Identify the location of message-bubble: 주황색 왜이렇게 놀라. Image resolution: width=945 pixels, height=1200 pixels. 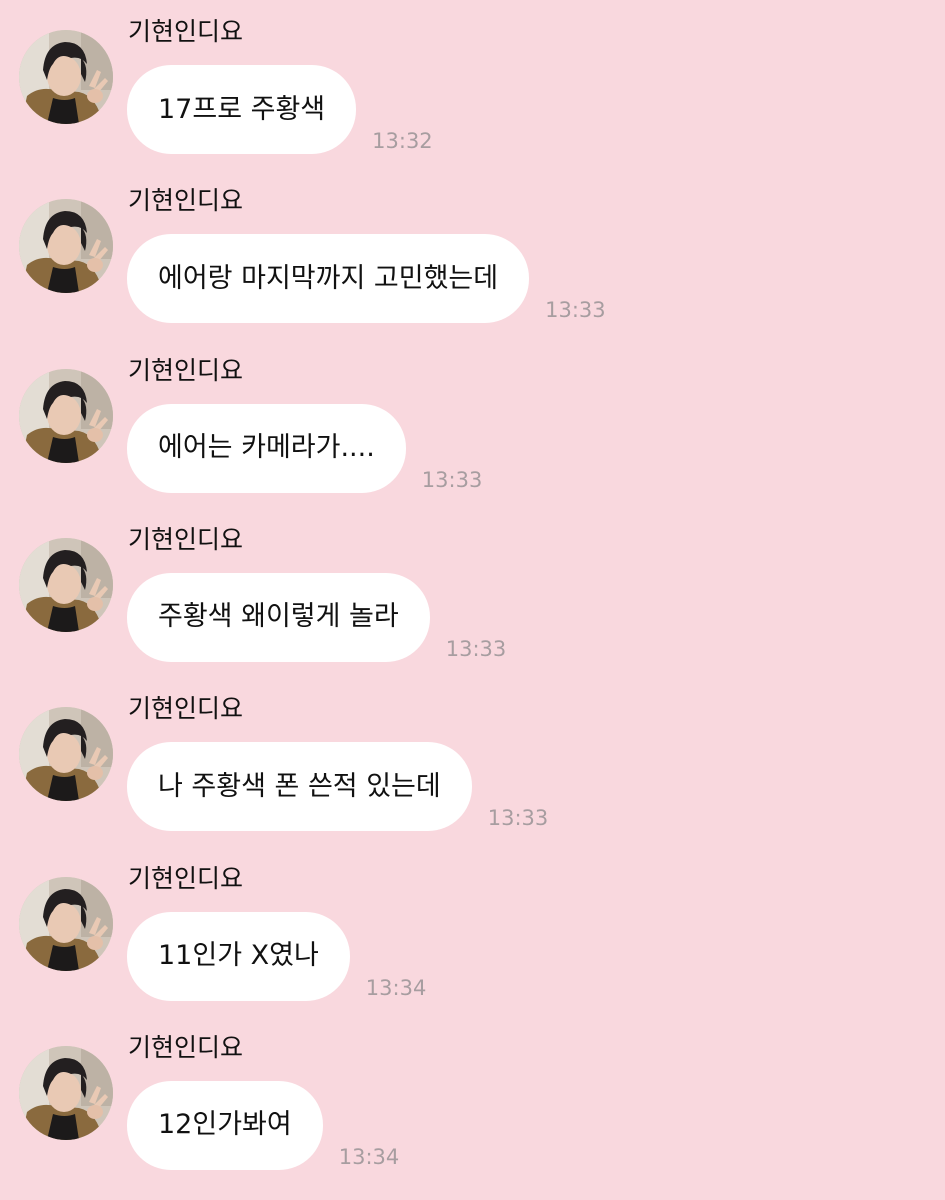
(278, 617).